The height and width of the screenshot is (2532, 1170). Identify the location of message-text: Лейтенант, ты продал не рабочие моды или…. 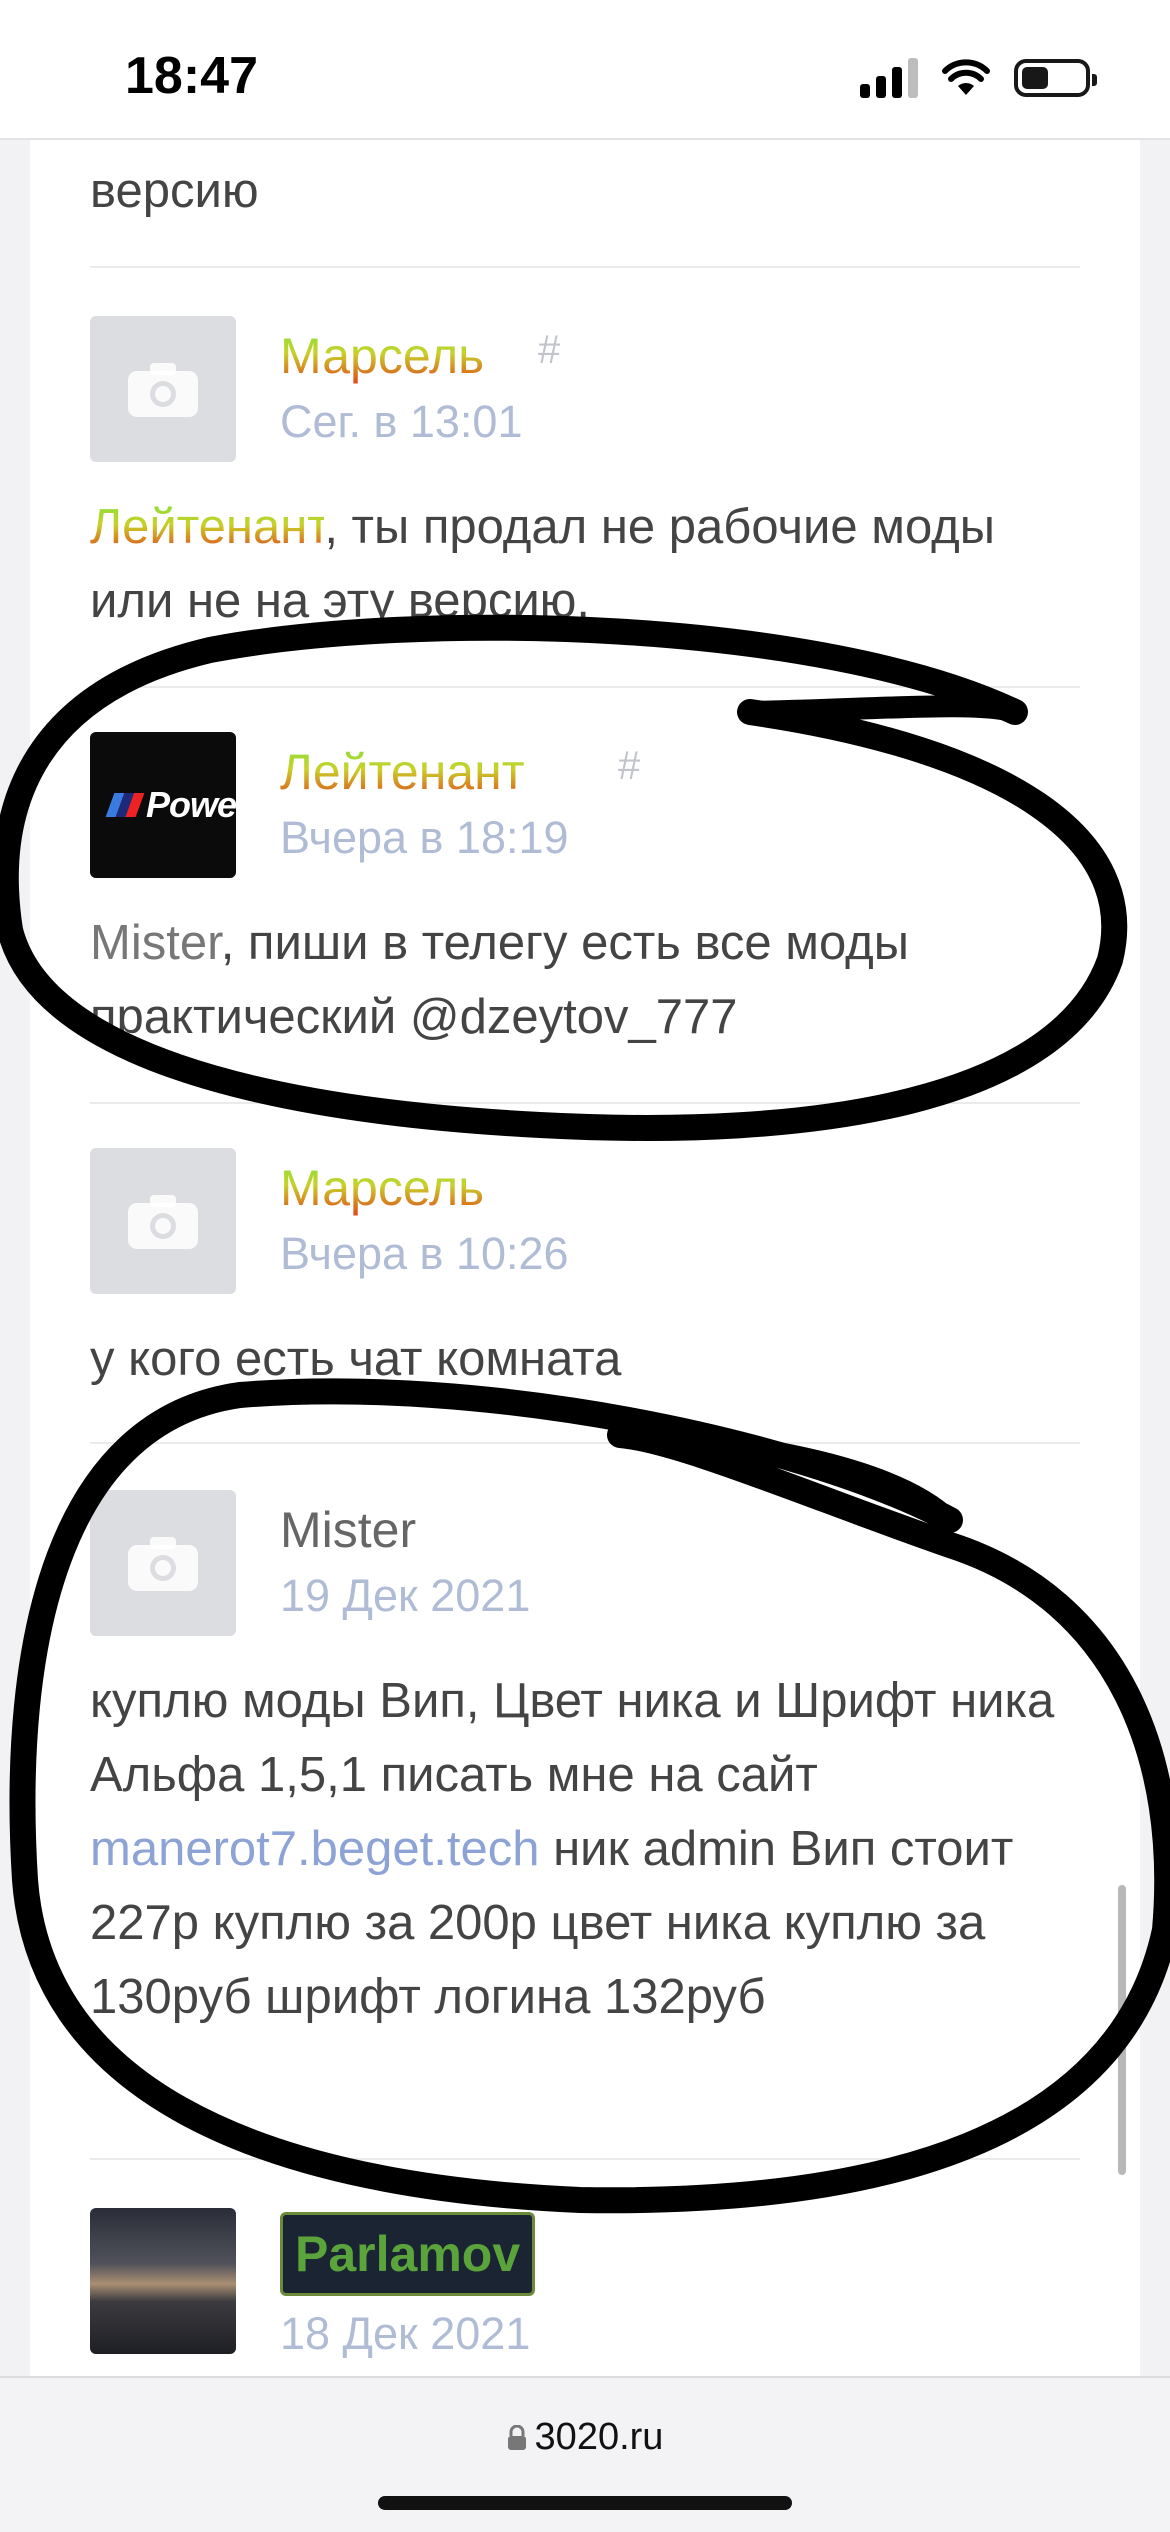
(590, 564).